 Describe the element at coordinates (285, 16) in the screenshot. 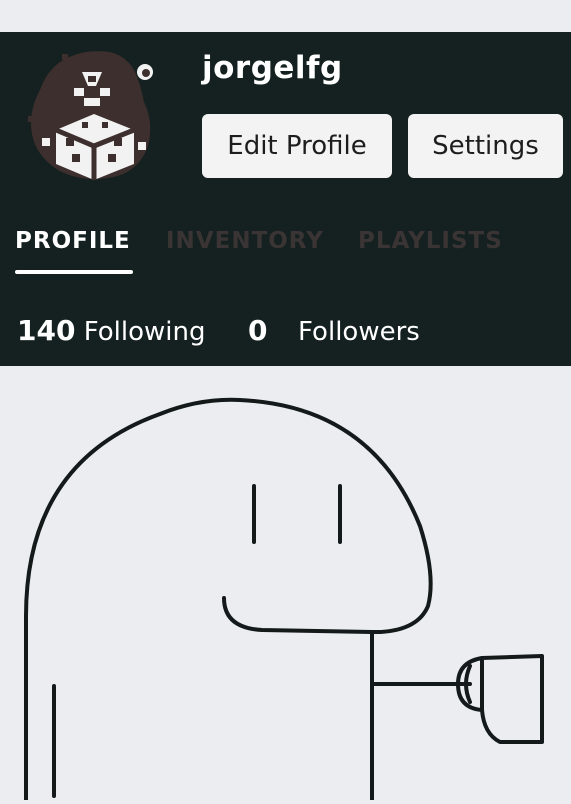

I see `status-bar-area` at that location.